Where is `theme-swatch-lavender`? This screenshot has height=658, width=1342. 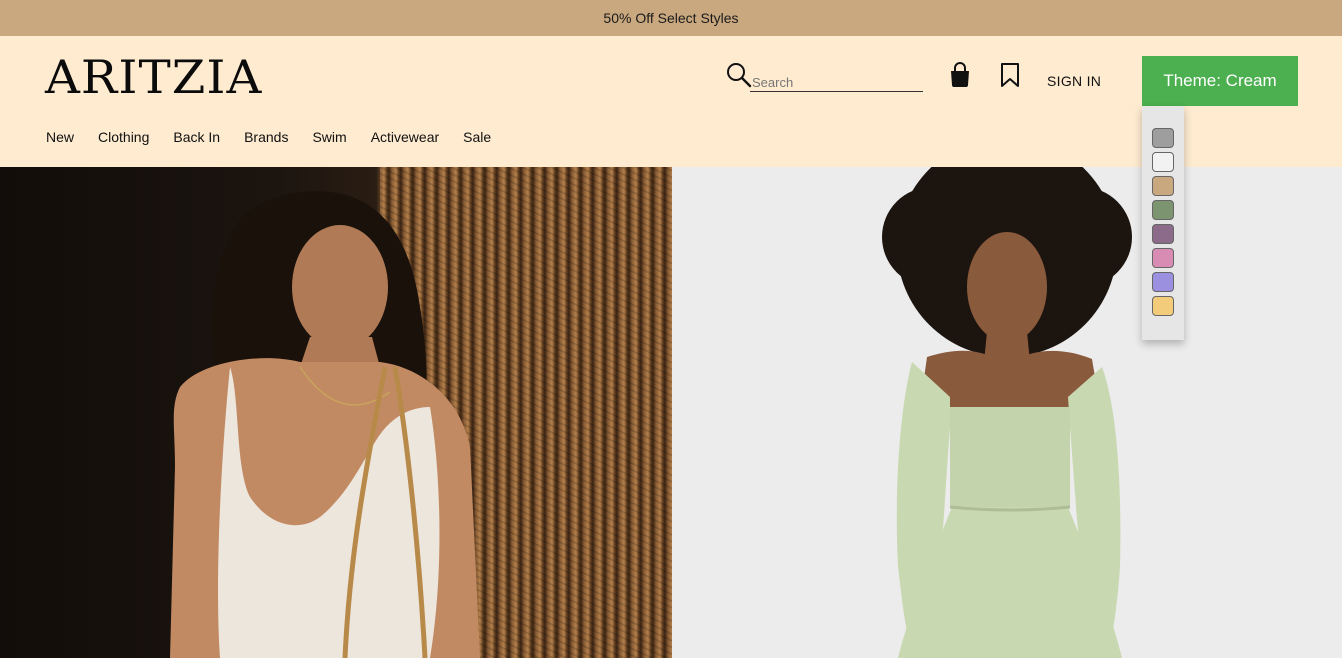 theme-swatch-lavender is located at coordinates (1163, 282).